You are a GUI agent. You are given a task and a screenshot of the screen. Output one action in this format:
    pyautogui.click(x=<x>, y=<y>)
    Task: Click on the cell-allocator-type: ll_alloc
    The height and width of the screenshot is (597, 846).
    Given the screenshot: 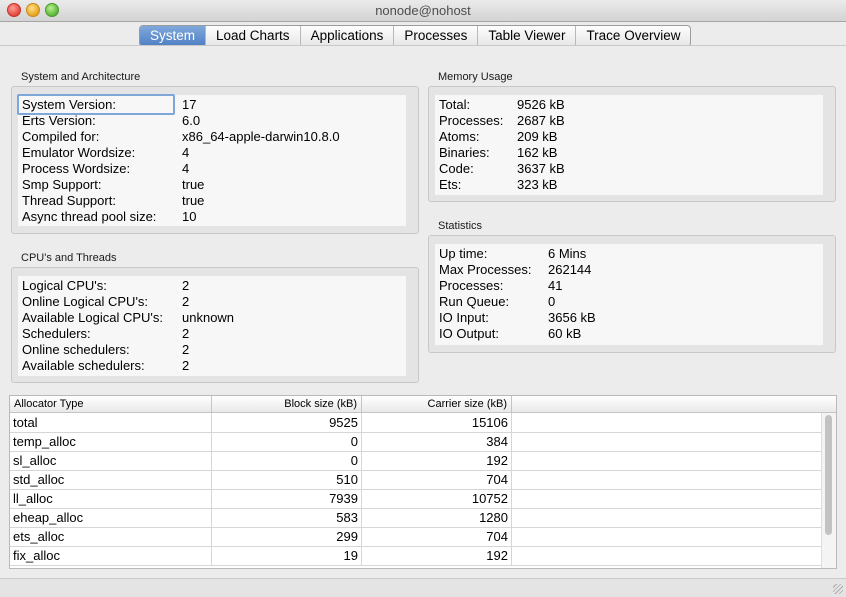 What is the action you would take?
    pyautogui.click(x=111, y=498)
    